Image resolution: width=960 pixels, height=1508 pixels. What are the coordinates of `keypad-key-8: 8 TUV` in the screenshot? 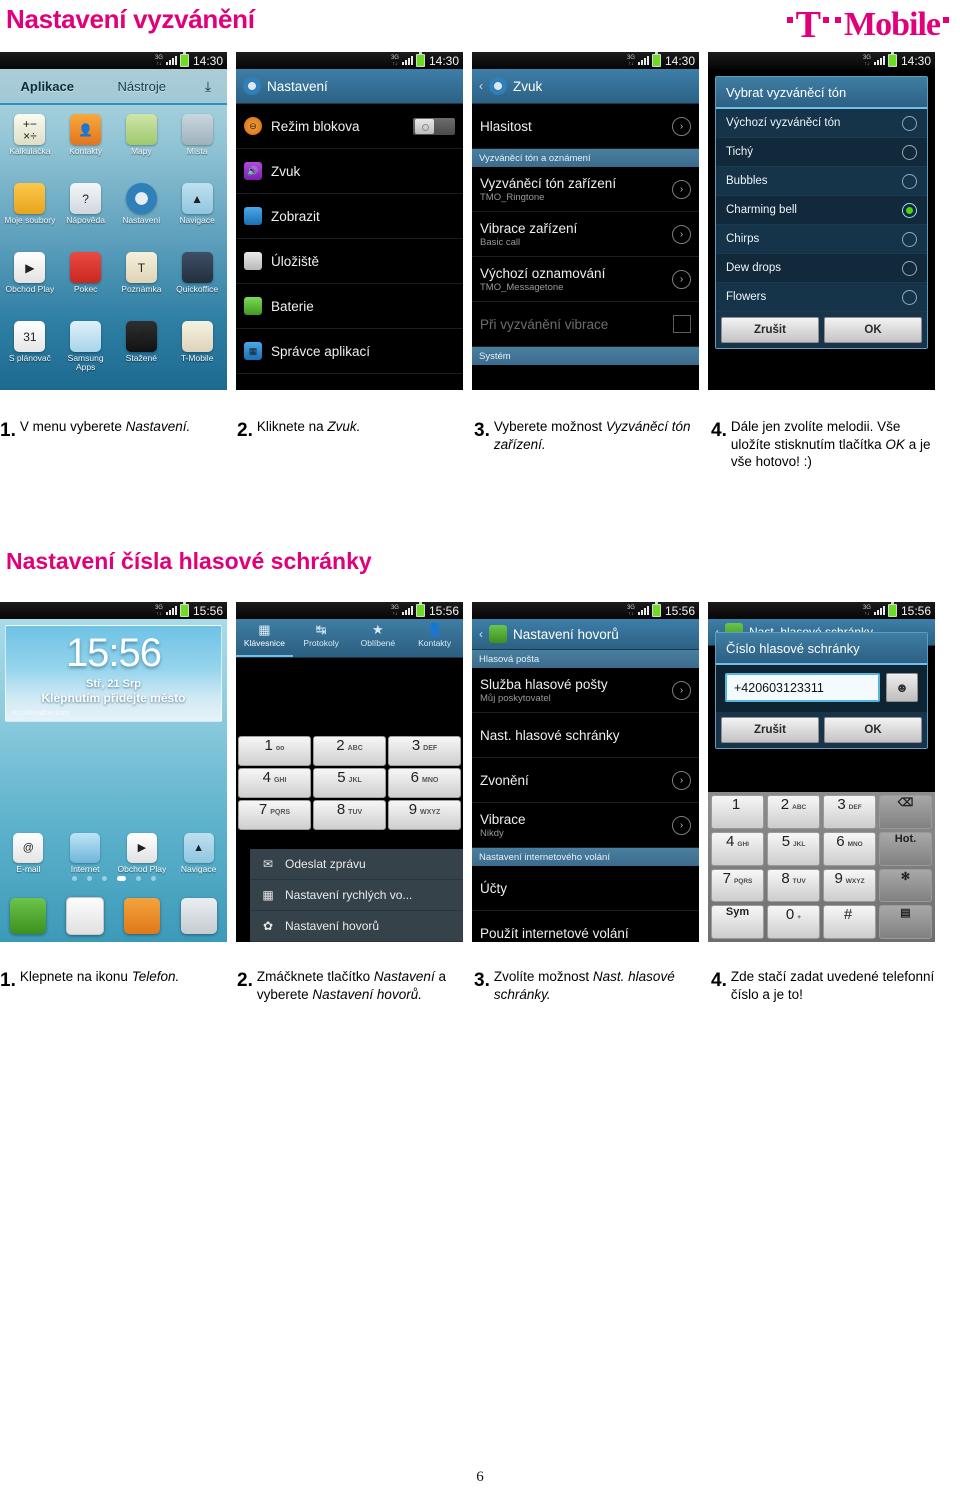 It's located at (793, 885).